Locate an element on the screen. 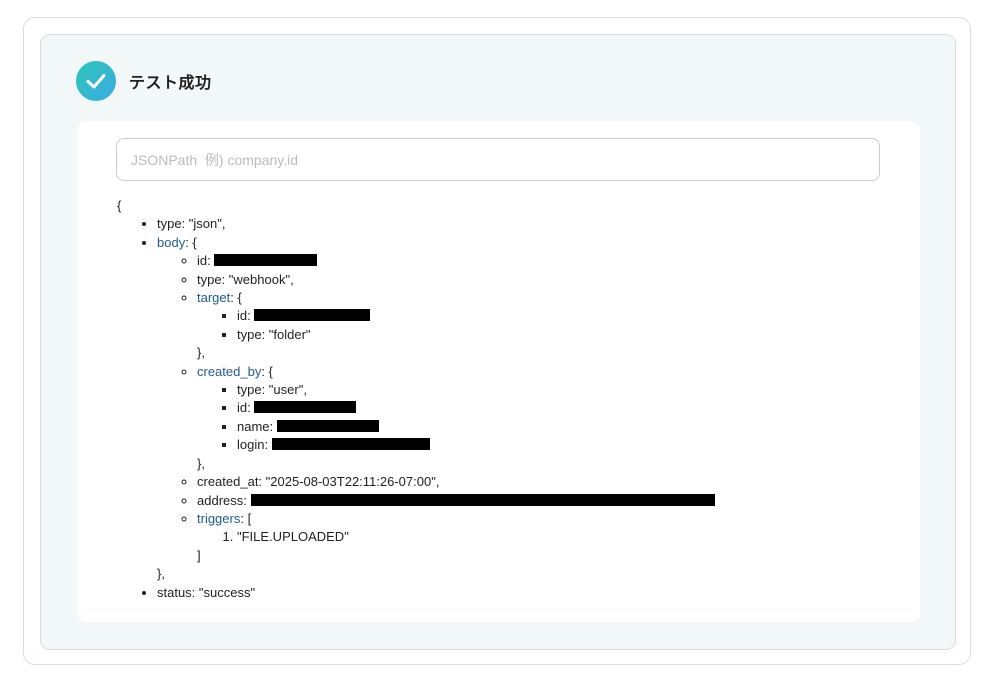  target-key-link: target is located at coordinates (213, 297).